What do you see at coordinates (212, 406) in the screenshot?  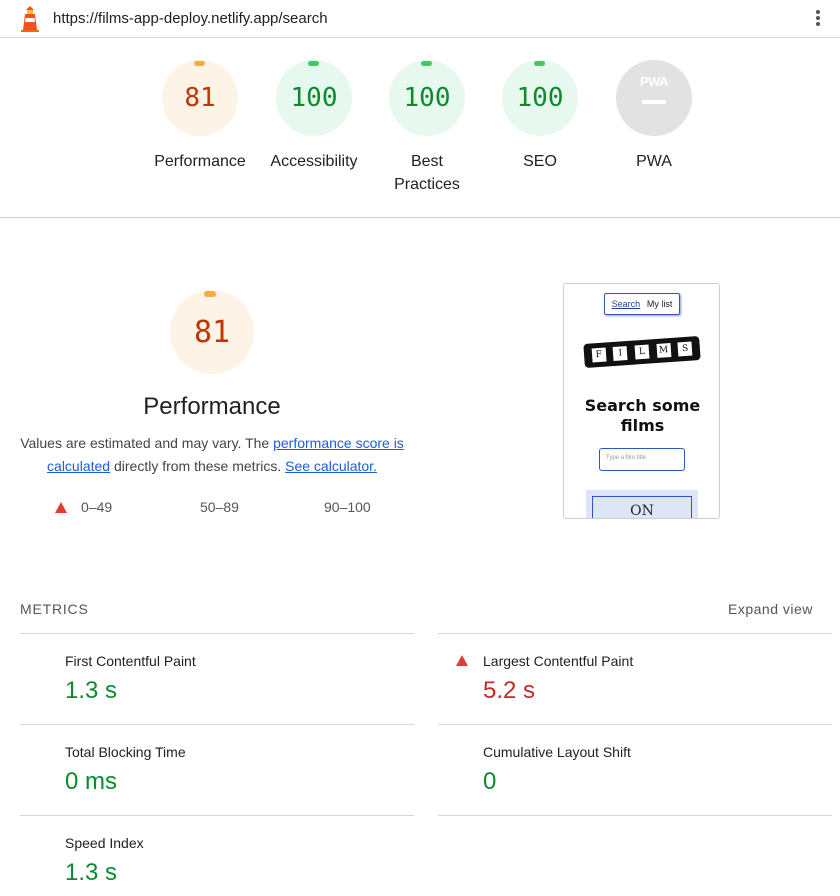 I see `performance-title: Performance` at bounding box center [212, 406].